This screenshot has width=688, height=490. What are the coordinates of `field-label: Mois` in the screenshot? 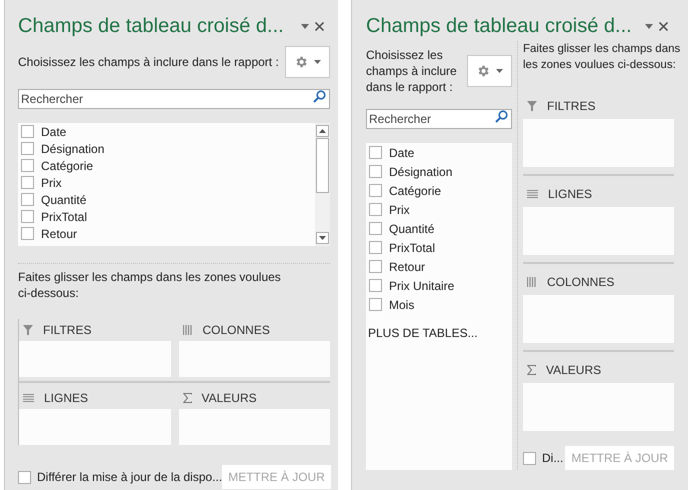 It's located at (401, 305).